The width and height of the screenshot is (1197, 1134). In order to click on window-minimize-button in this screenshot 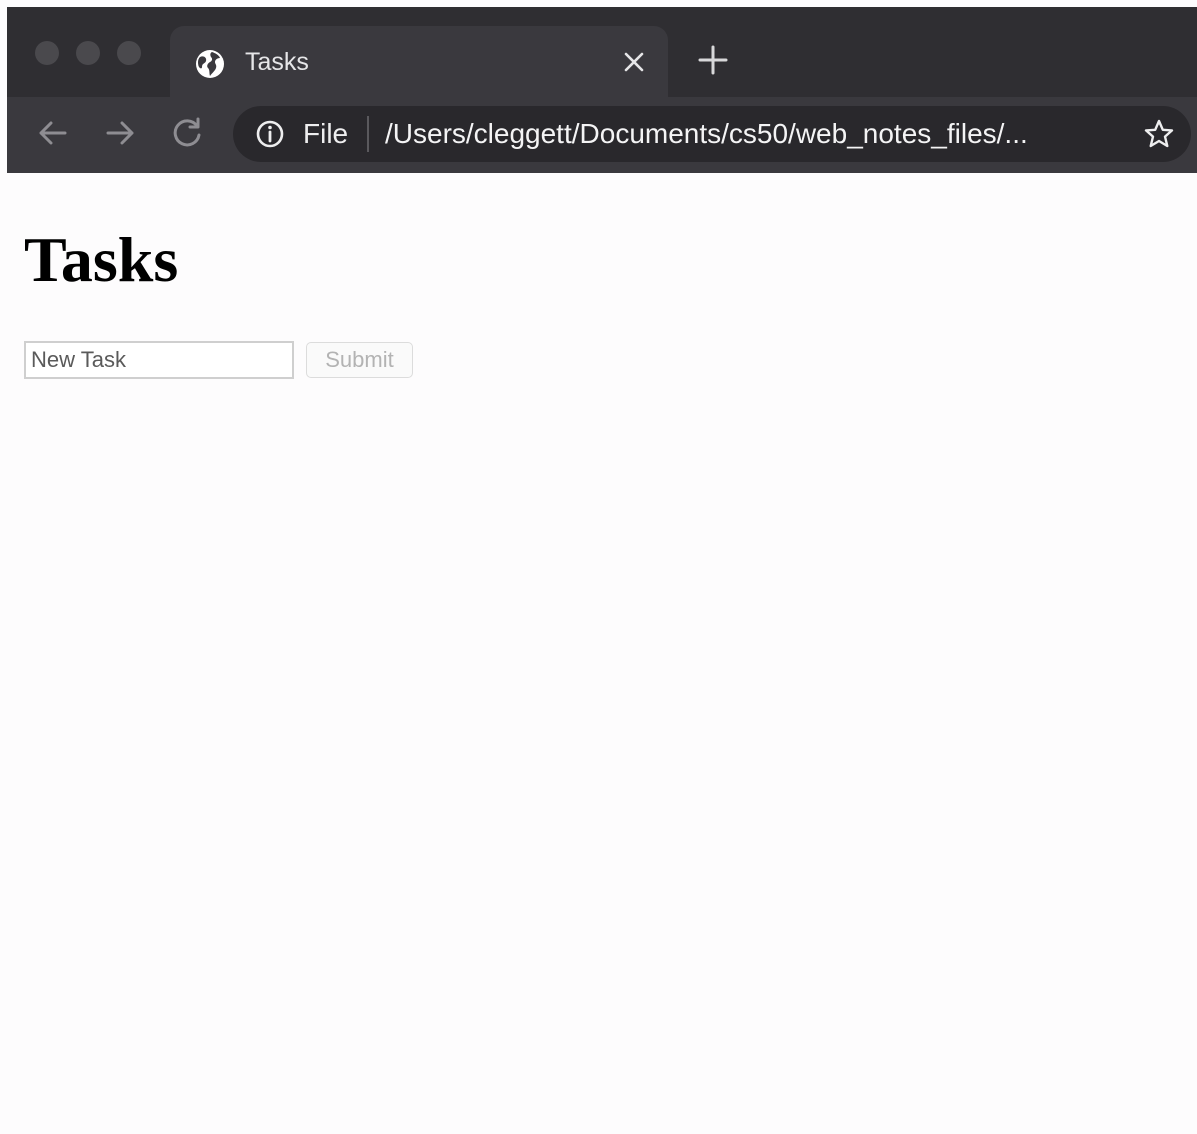, I will do `click(88, 53)`.